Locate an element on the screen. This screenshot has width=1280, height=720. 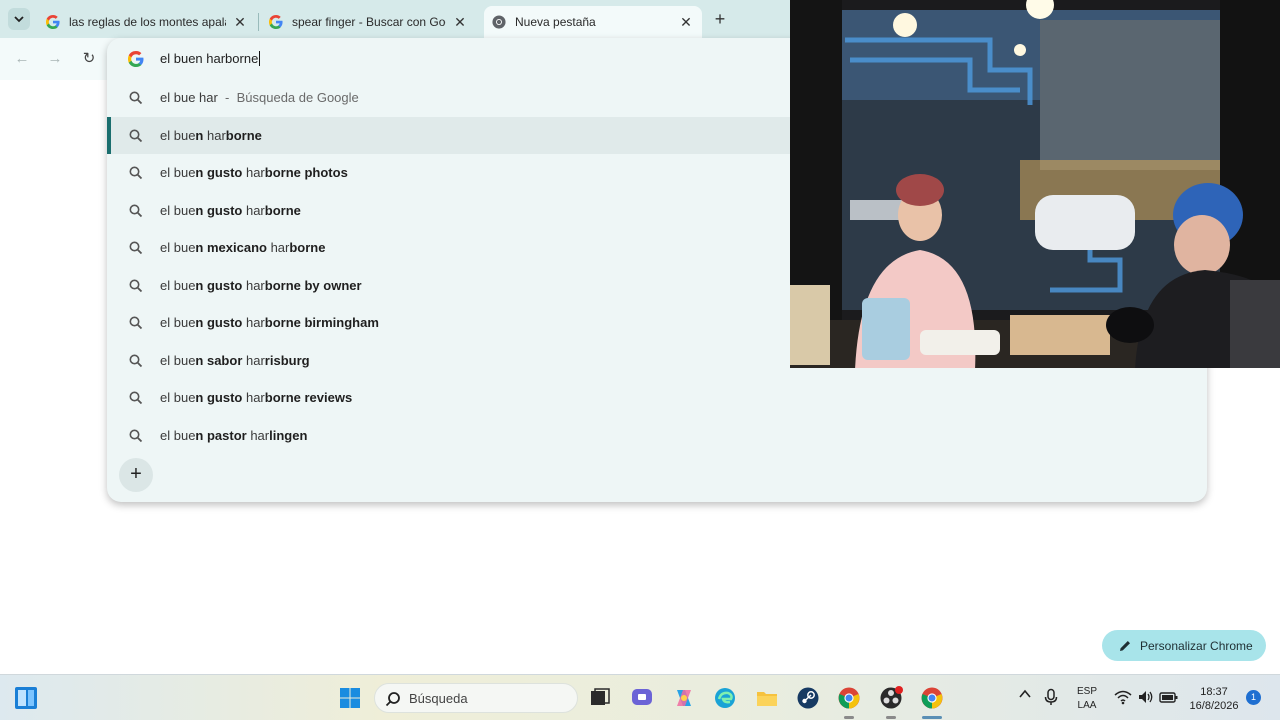
suggestion-text-bold: risburg is located at coordinates (287, 360).